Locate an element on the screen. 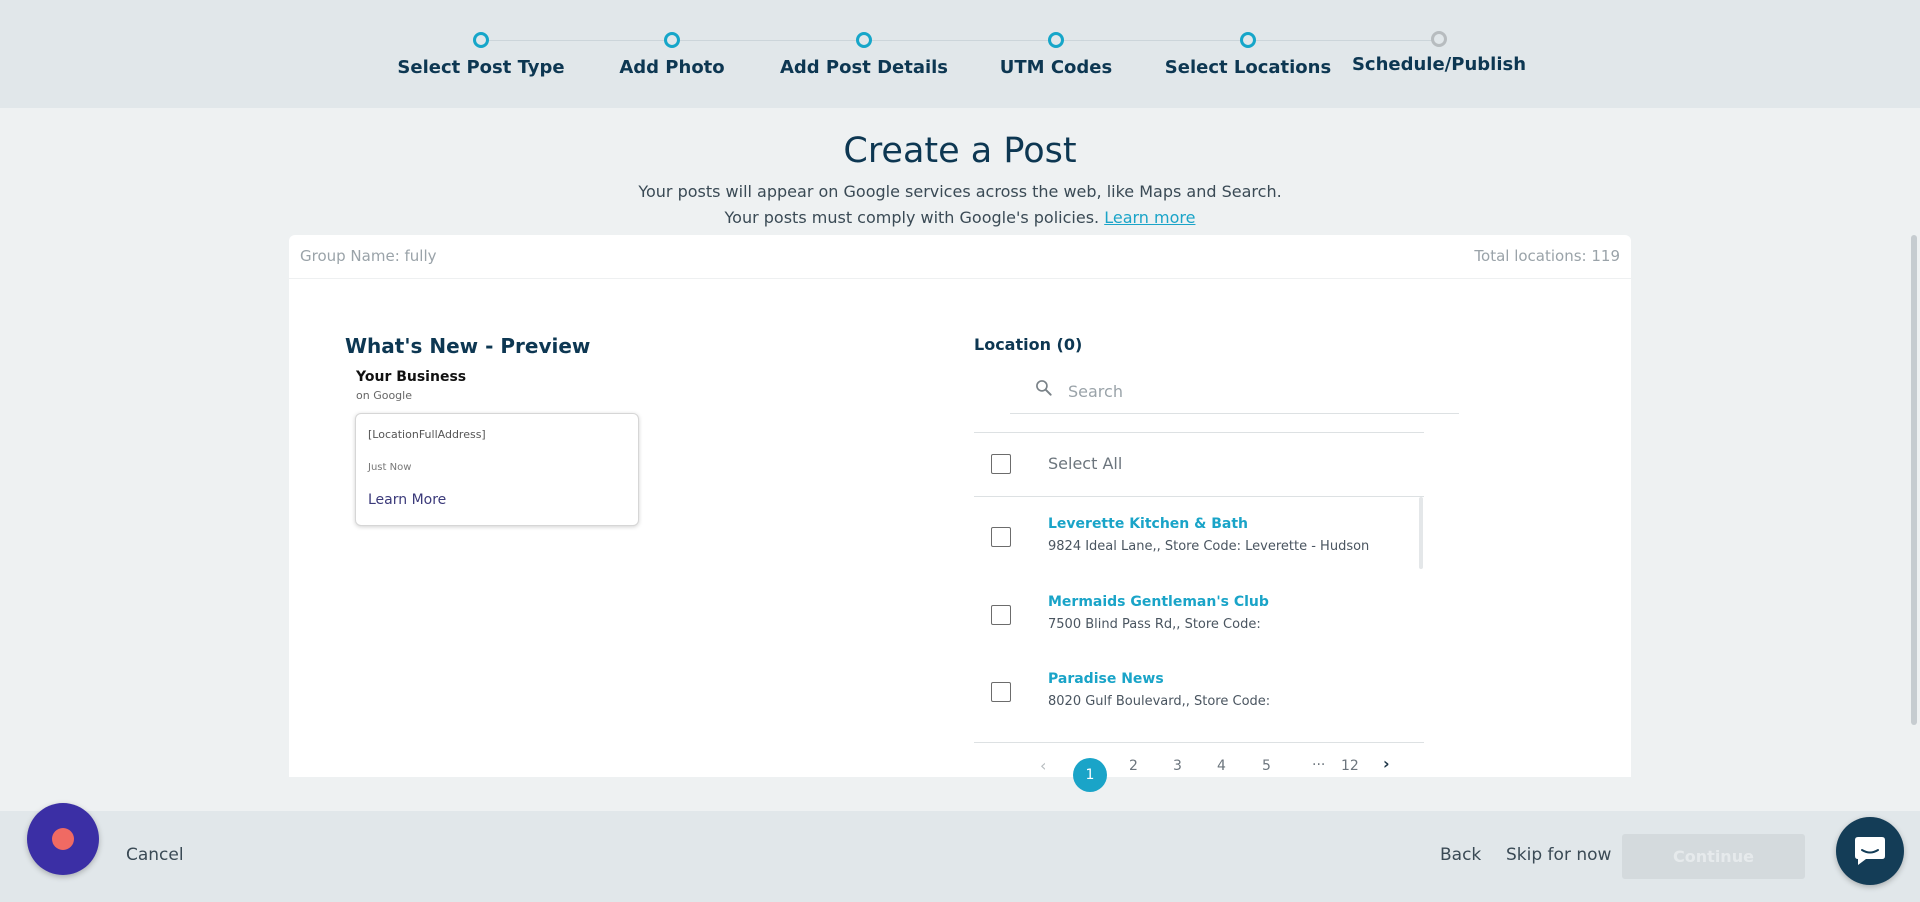 The width and height of the screenshot is (1920, 902). continue-button: Continue is located at coordinates (1713, 856).